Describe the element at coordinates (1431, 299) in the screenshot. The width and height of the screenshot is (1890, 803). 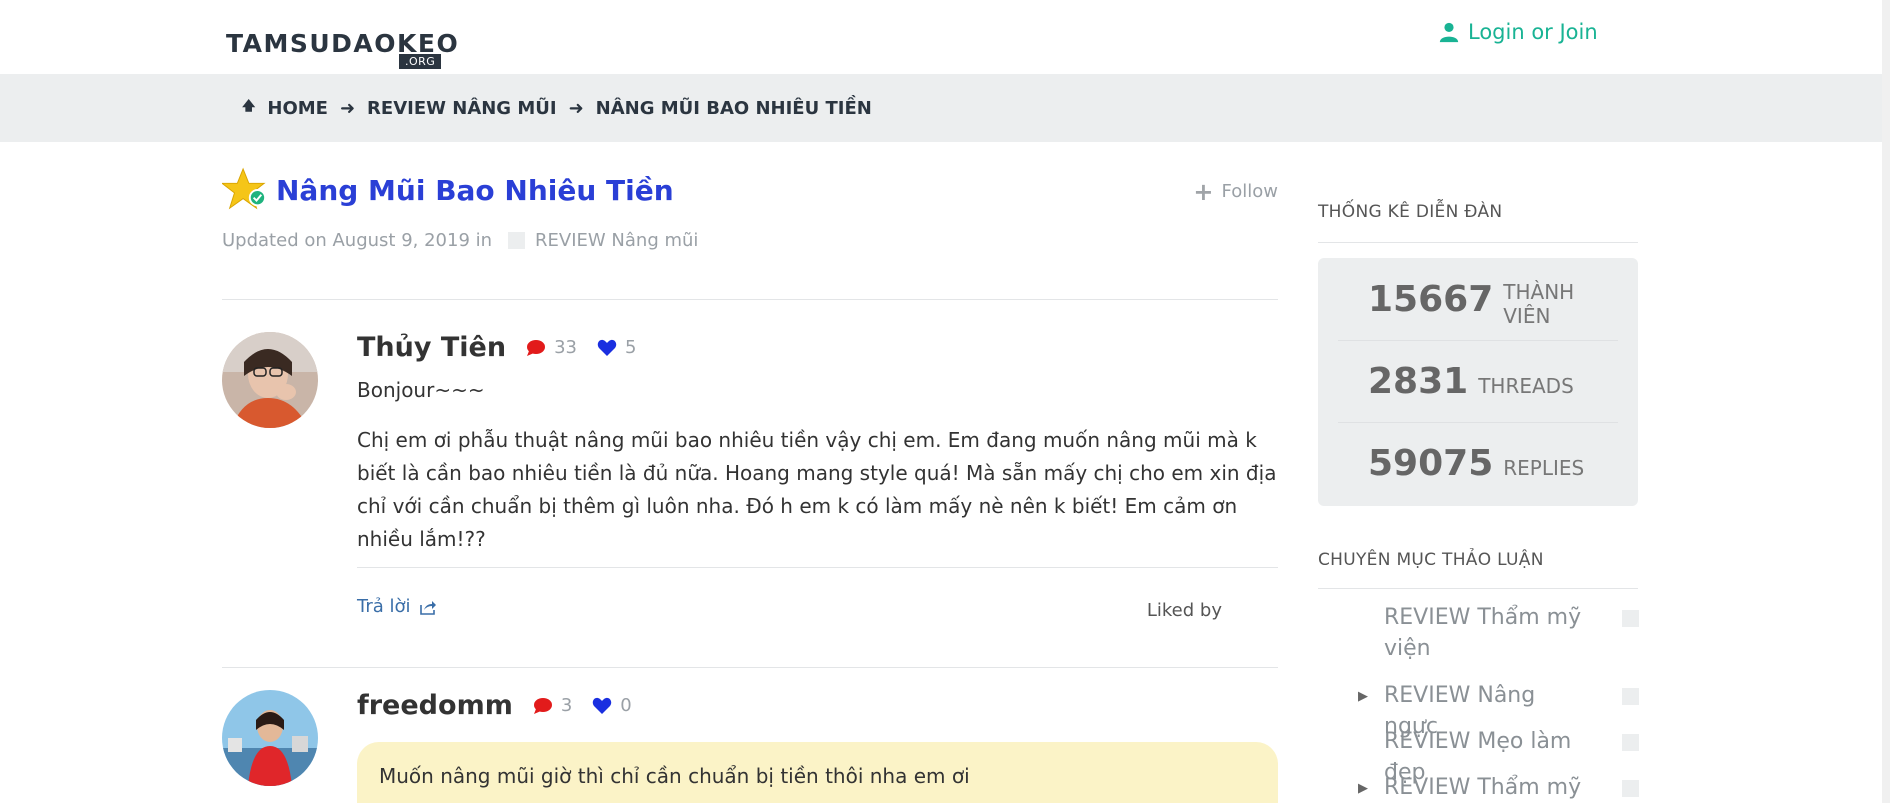
I see `stat-number: 15667` at that location.